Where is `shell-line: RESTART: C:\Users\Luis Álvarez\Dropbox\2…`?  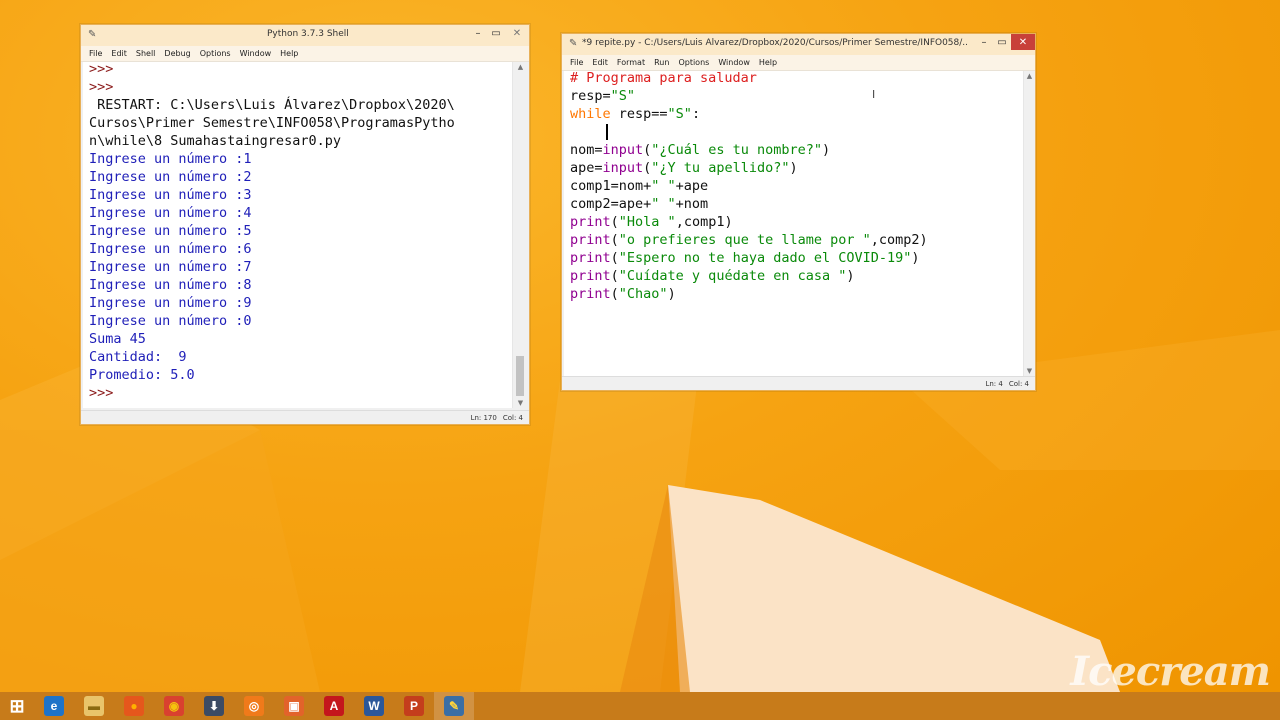 shell-line: RESTART: C:\Users\Luis Álvarez\Dropbox\2… is located at coordinates (272, 105).